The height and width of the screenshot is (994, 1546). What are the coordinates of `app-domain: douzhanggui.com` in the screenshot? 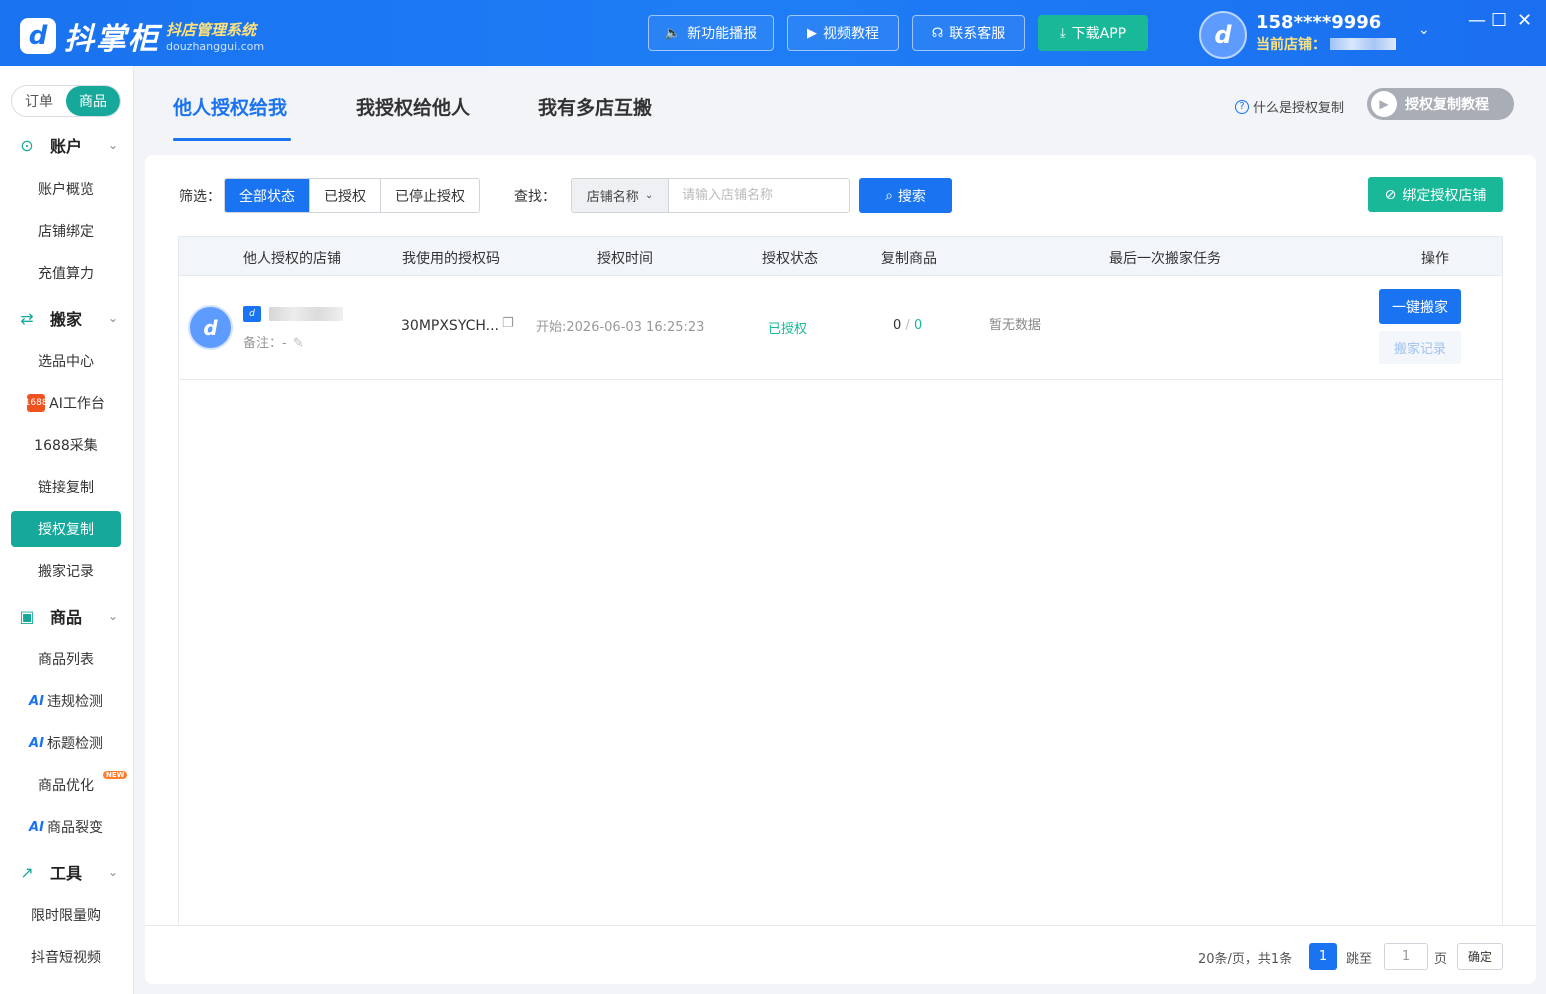 It's located at (215, 46).